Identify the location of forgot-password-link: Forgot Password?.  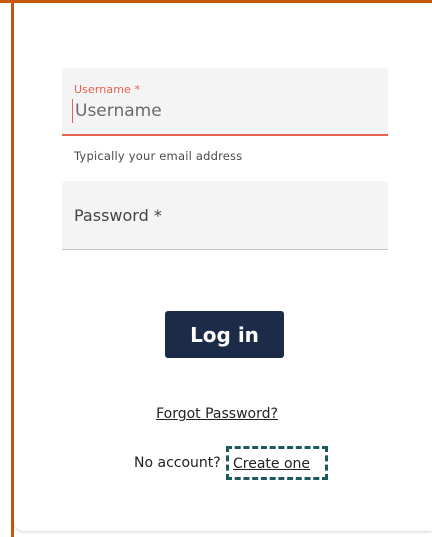
(216, 414).